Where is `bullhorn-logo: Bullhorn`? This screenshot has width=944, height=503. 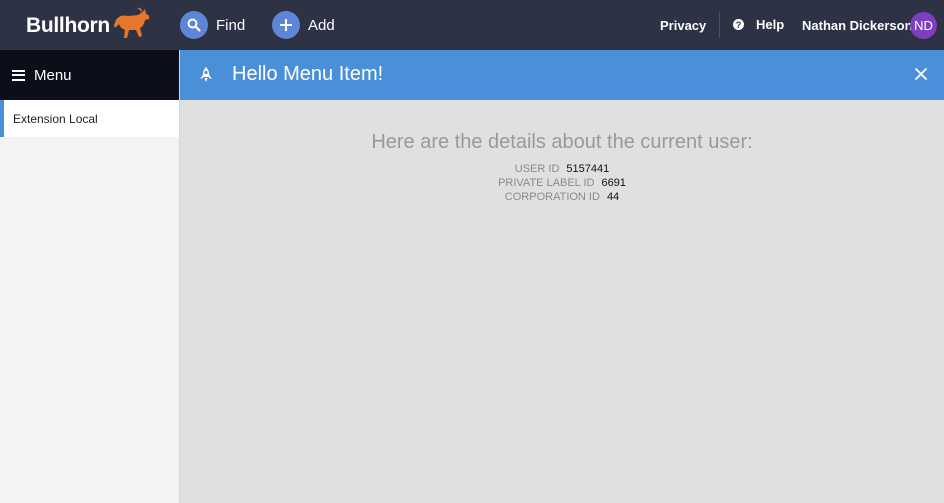 bullhorn-logo: Bullhorn is located at coordinates (89, 25).